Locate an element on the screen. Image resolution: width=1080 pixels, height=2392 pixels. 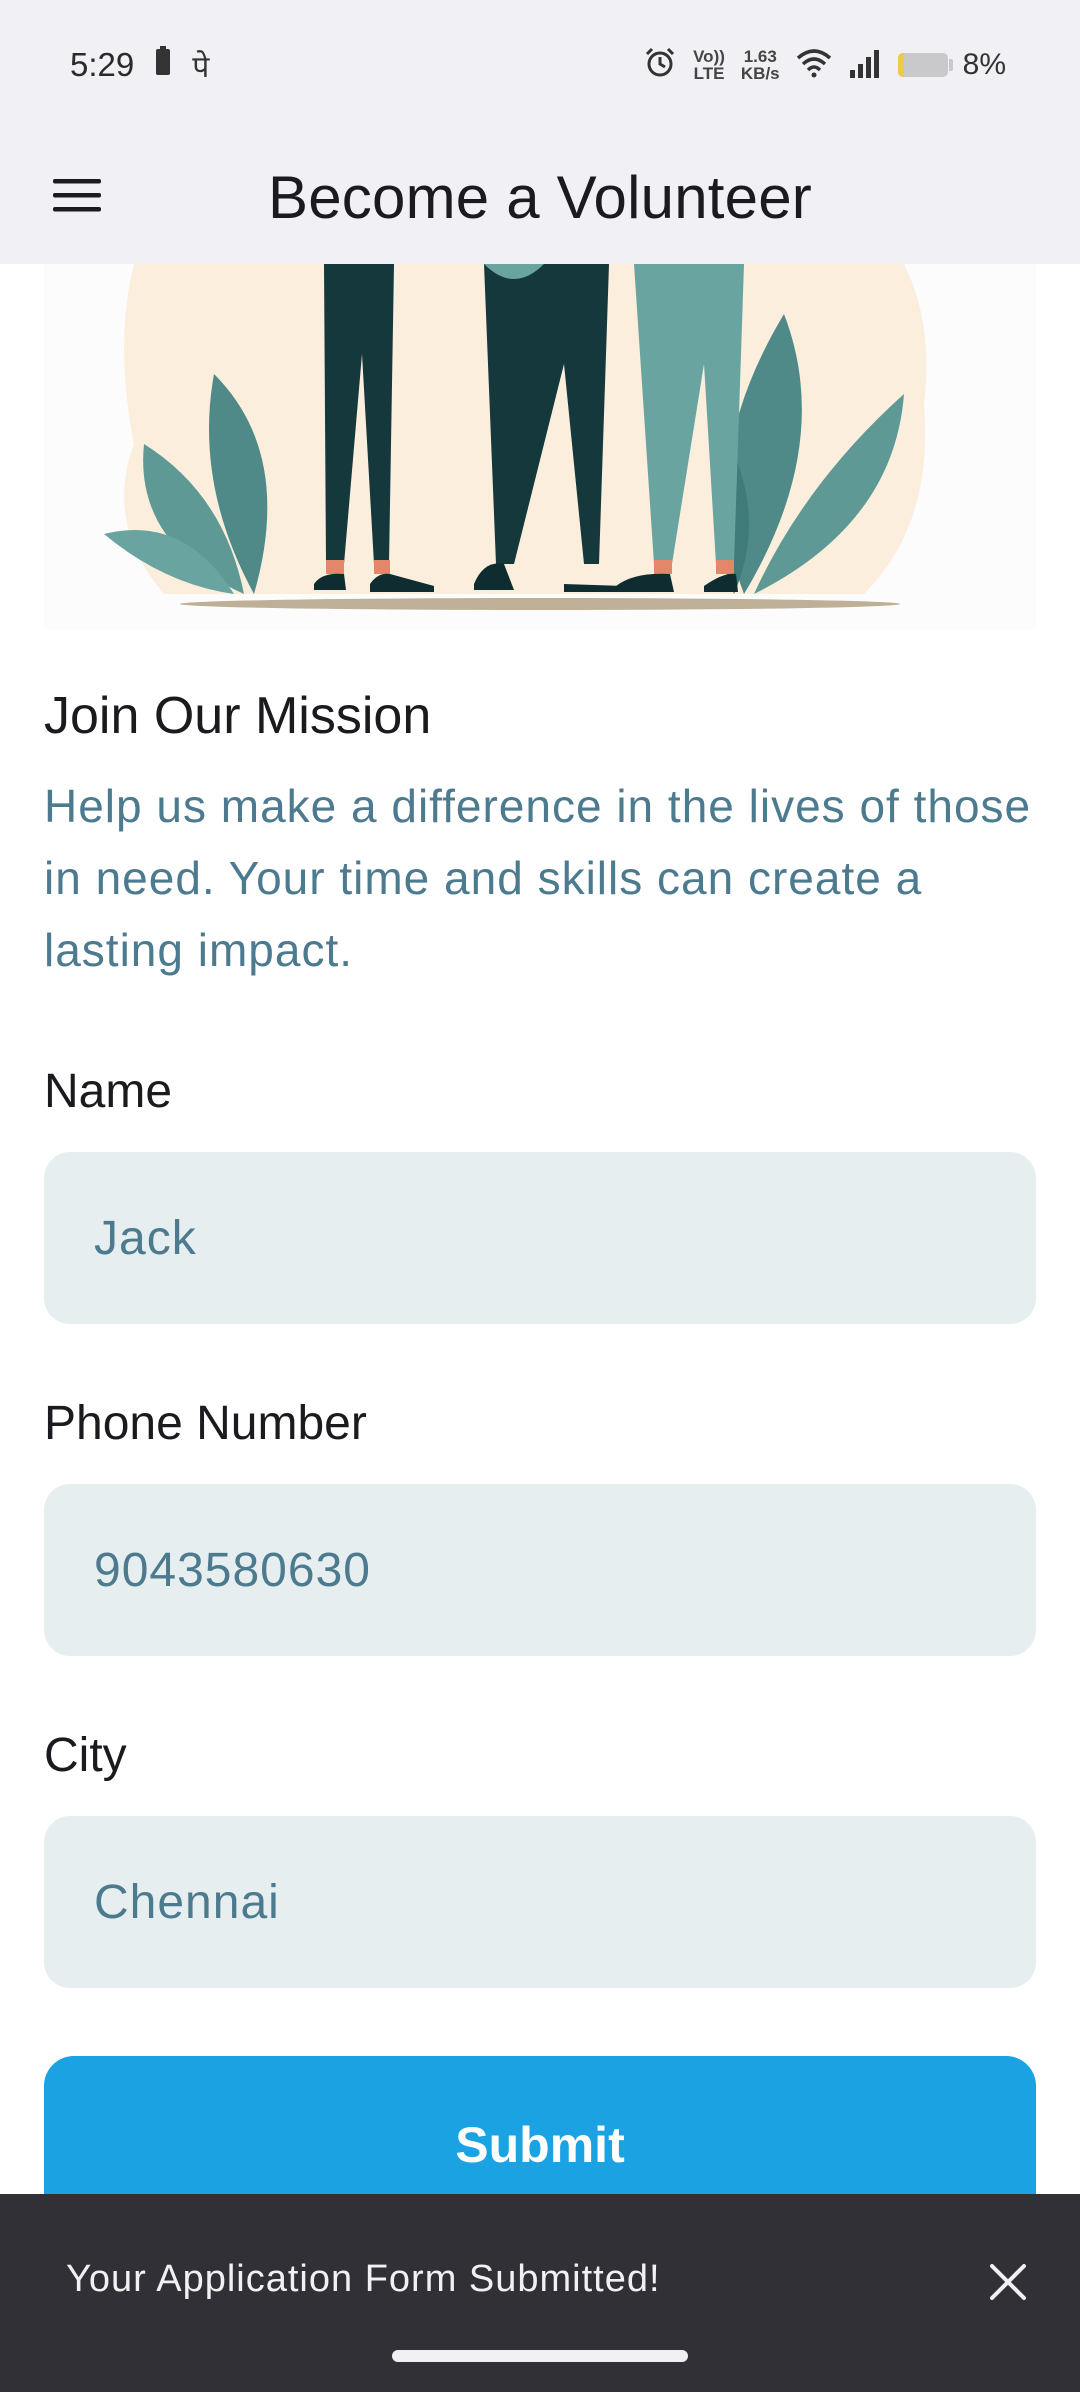
volunteers-illustration is located at coordinates (540, 447).